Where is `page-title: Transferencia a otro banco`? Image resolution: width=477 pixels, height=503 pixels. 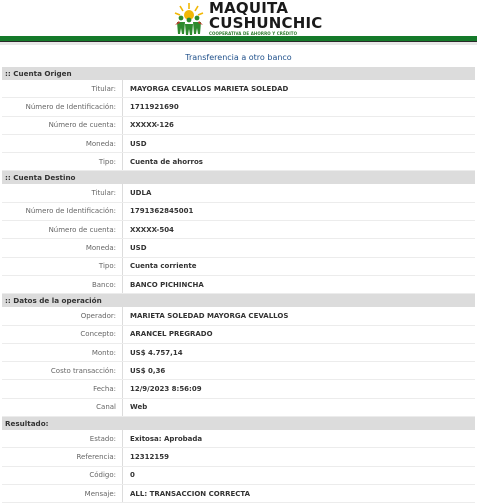 page-title: Transferencia a otro banco is located at coordinates (238, 57).